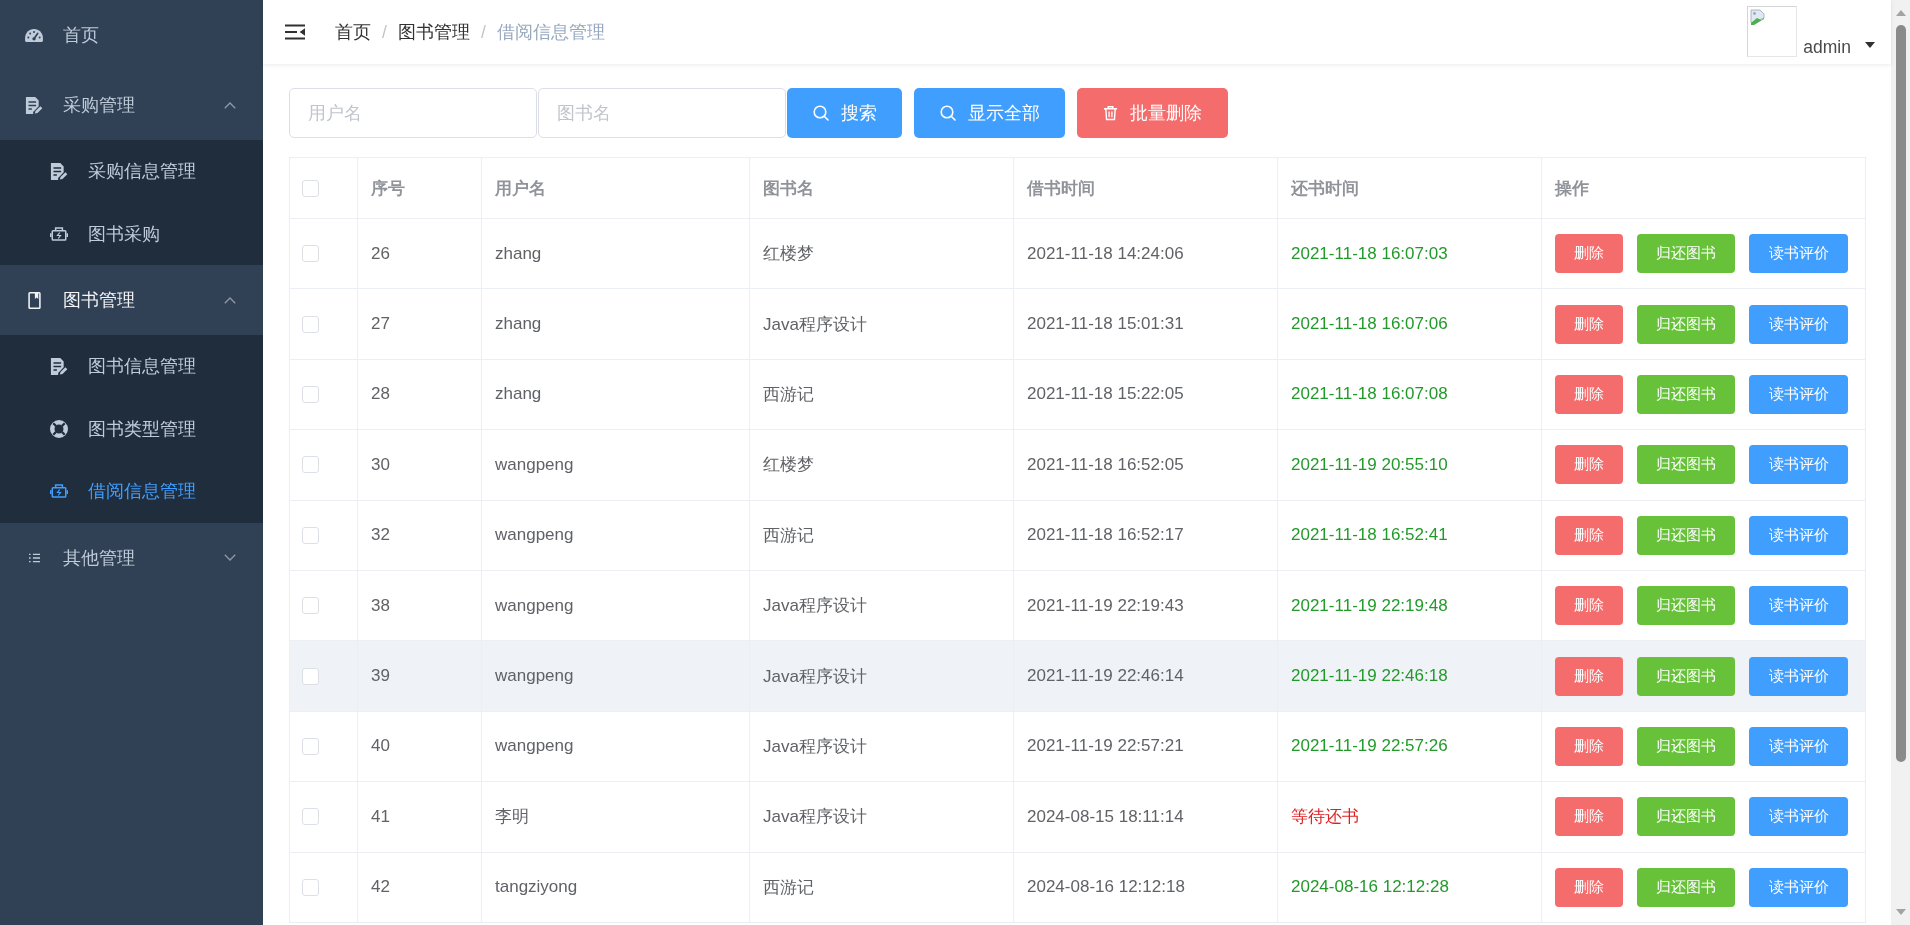 The image size is (1910, 925). Describe the element at coordinates (1870, 45) in the screenshot. I see `caret-down-icon` at that location.